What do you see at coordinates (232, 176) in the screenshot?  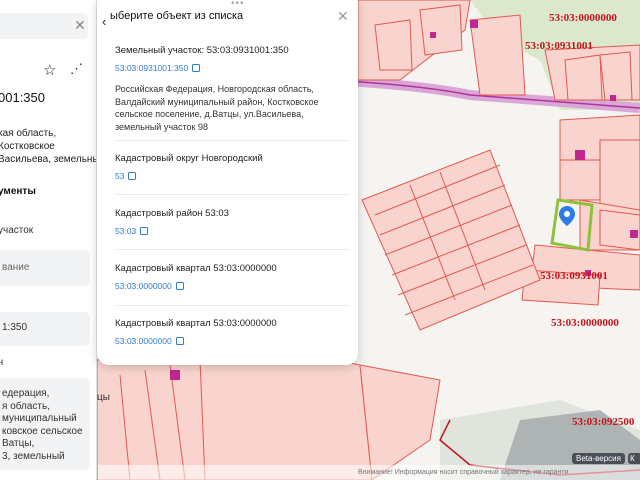 I see `item-link: 53` at bounding box center [232, 176].